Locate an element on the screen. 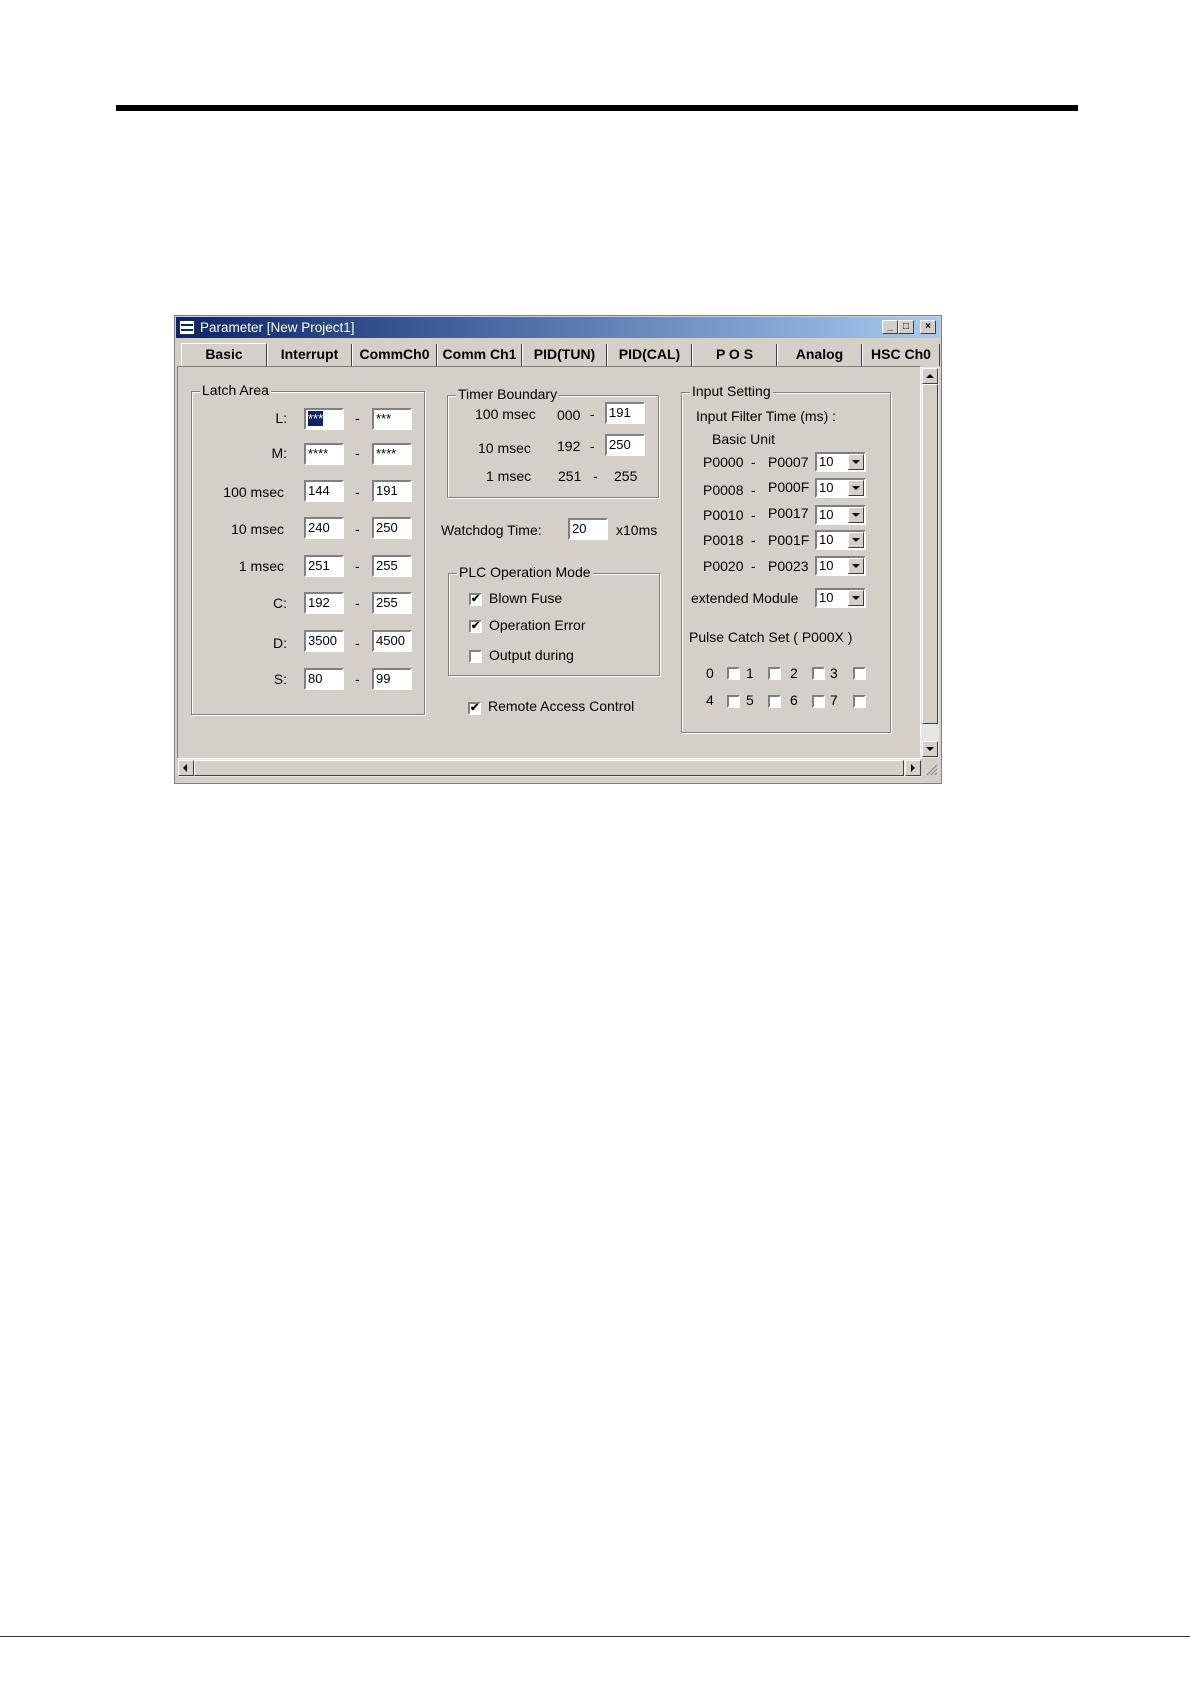  latch-area-title: Latch Area is located at coordinates (235, 390).